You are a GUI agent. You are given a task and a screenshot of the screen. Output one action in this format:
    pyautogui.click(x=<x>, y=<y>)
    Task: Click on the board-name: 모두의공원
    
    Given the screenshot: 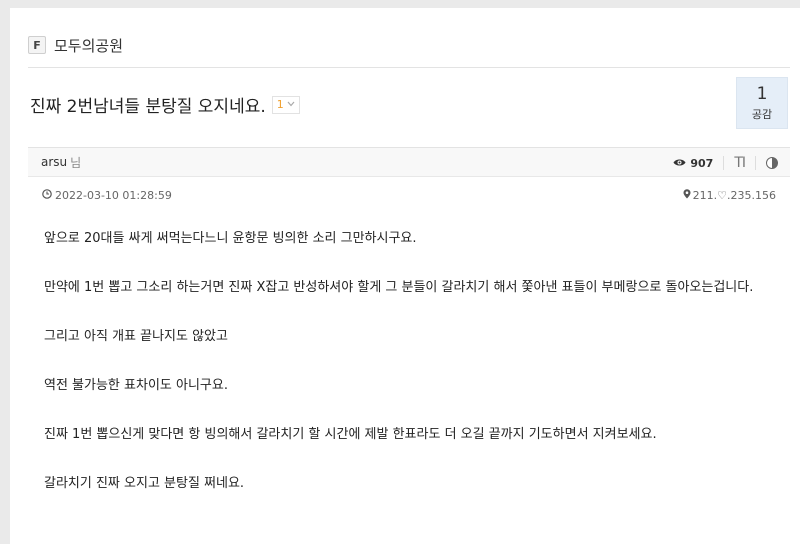 What is the action you would take?
    pyautogui.click(x=88, y=45)
    